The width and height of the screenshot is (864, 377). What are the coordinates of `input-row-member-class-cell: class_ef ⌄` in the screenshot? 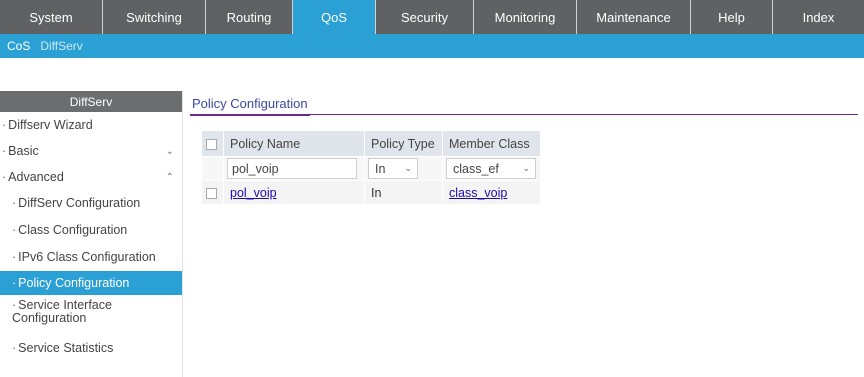 It's located at (491, 168).